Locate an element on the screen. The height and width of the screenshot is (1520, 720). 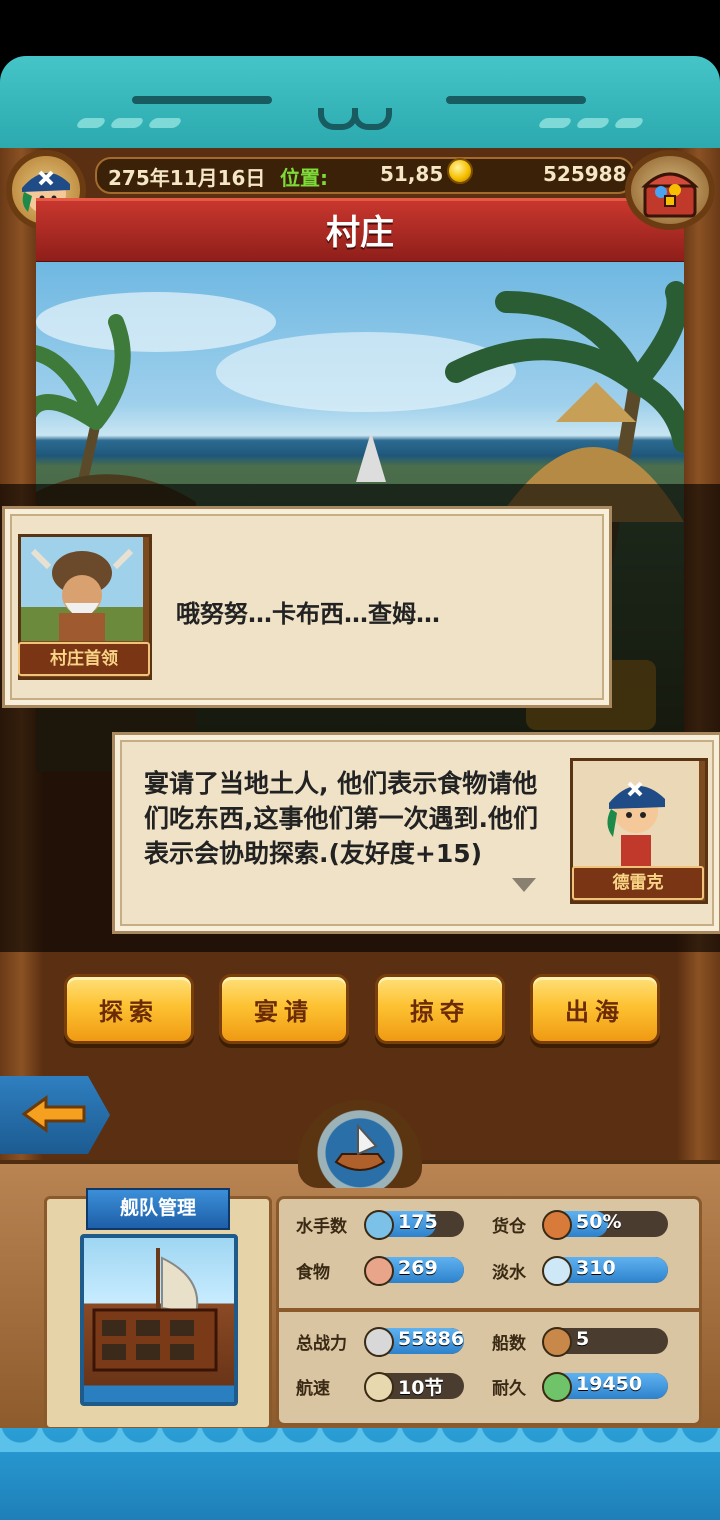
player-nameplate: 德雷克 is located at coordinates (638, 883).